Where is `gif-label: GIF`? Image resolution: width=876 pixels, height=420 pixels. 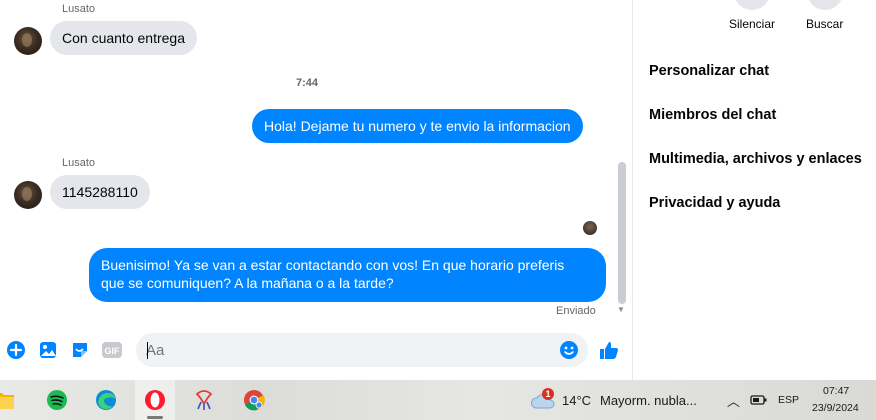 gif-label: GIF is located at coordinates (113, 351).